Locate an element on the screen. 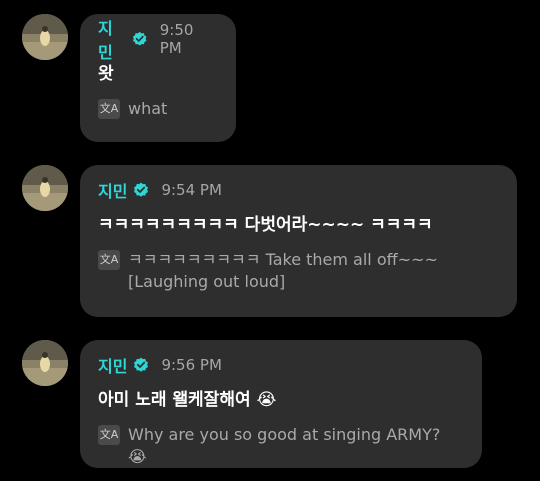  message-header: 지민 9:54 PM is located at coordinates (298, 190).